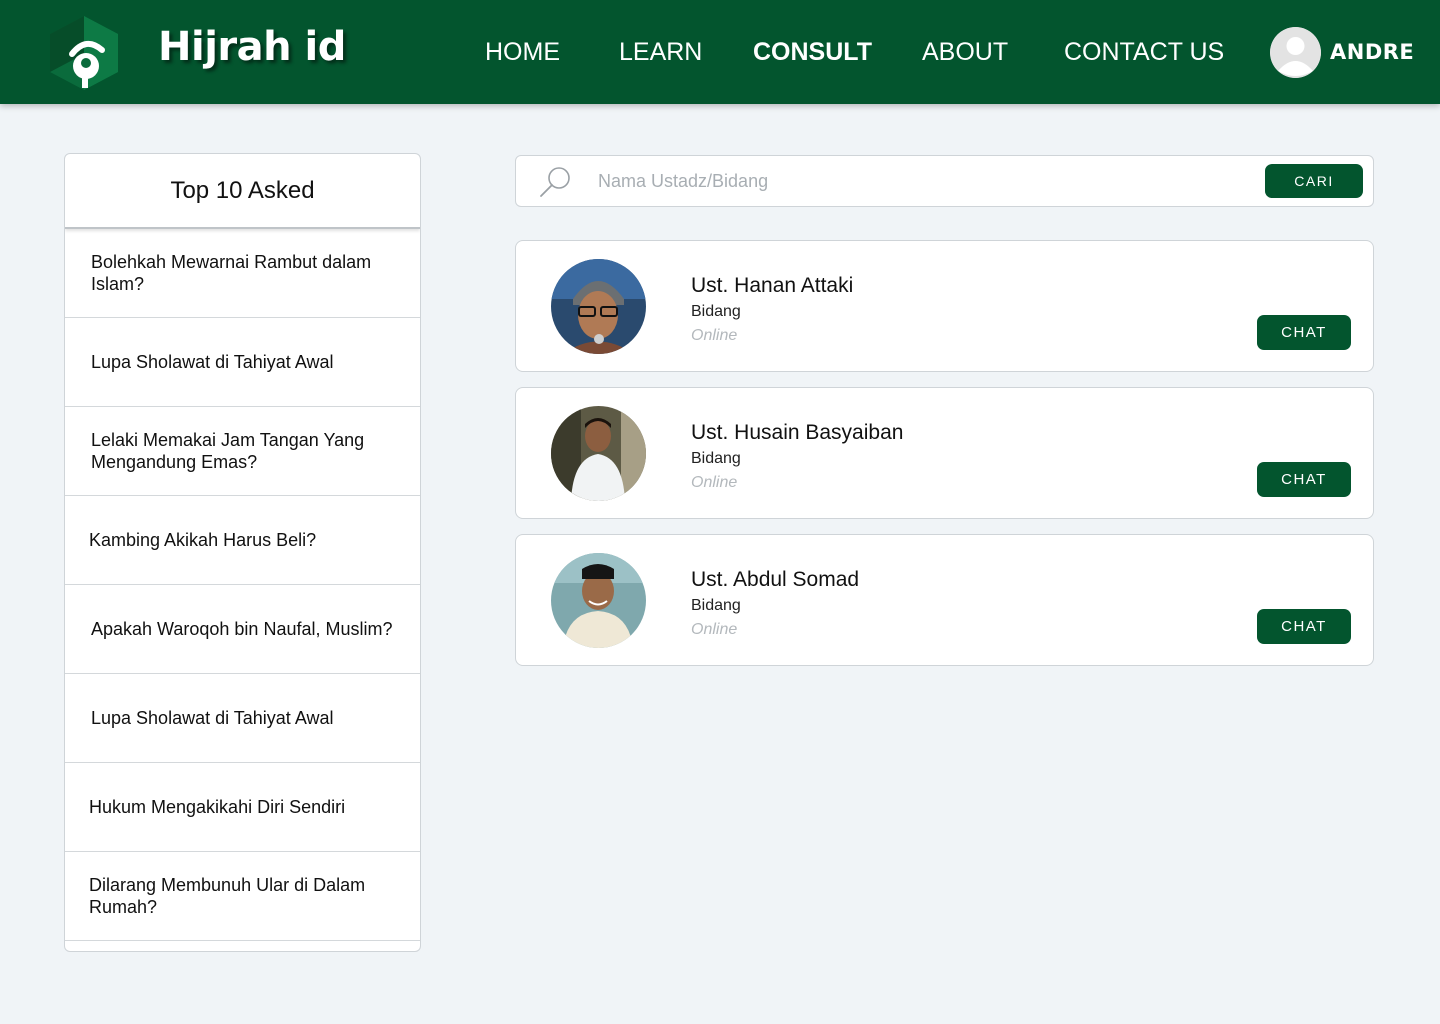 The height and width of the screenshot is (1024, 1440). I want to click on nav-contact-us: CONTACT US, so click(1144, 52).